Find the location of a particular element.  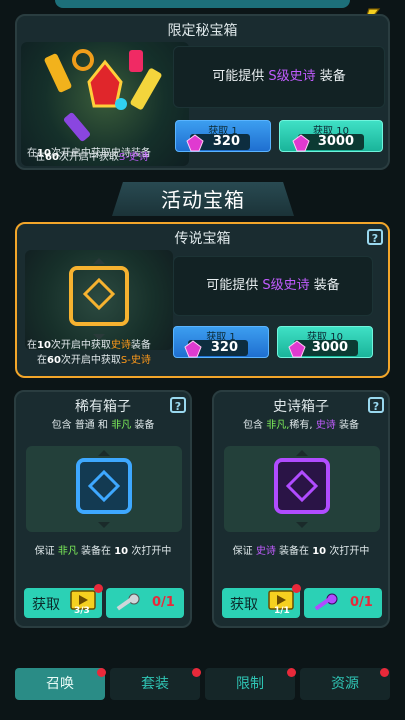

legendary-help-button: ? is located at coordinates (375, 237).